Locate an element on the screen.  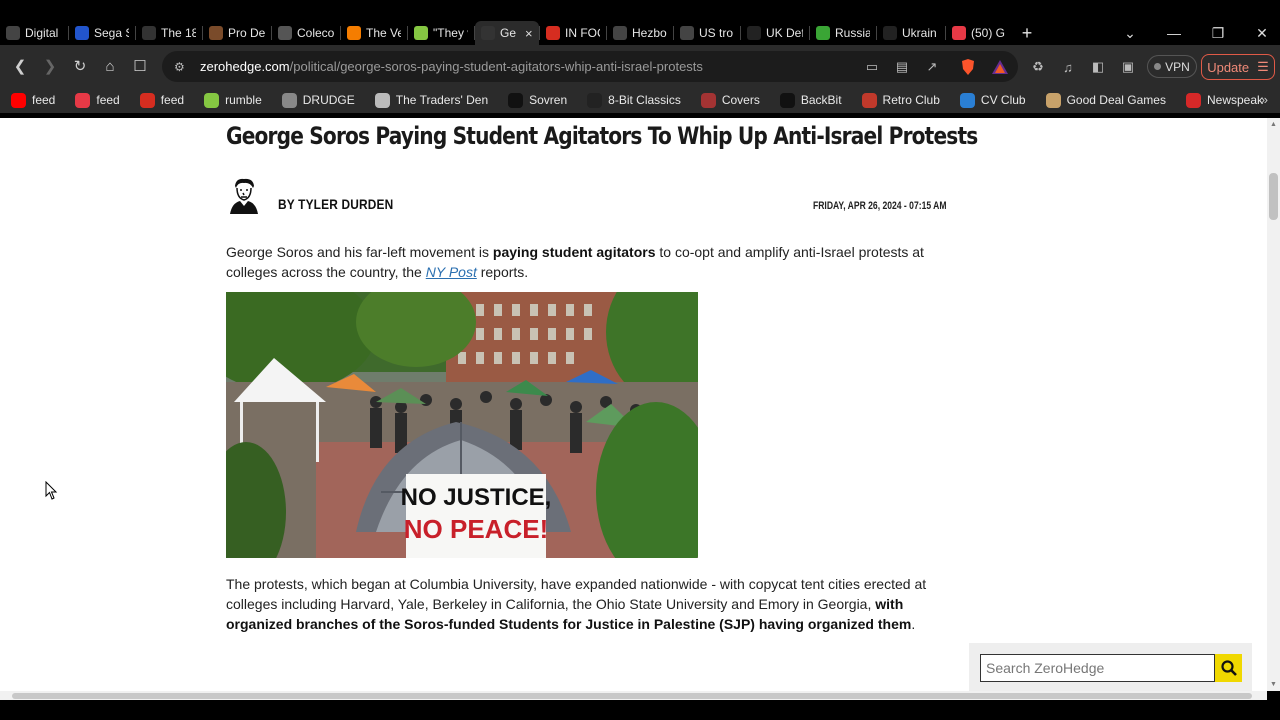
search-button is located at coordinates (1228, 668).